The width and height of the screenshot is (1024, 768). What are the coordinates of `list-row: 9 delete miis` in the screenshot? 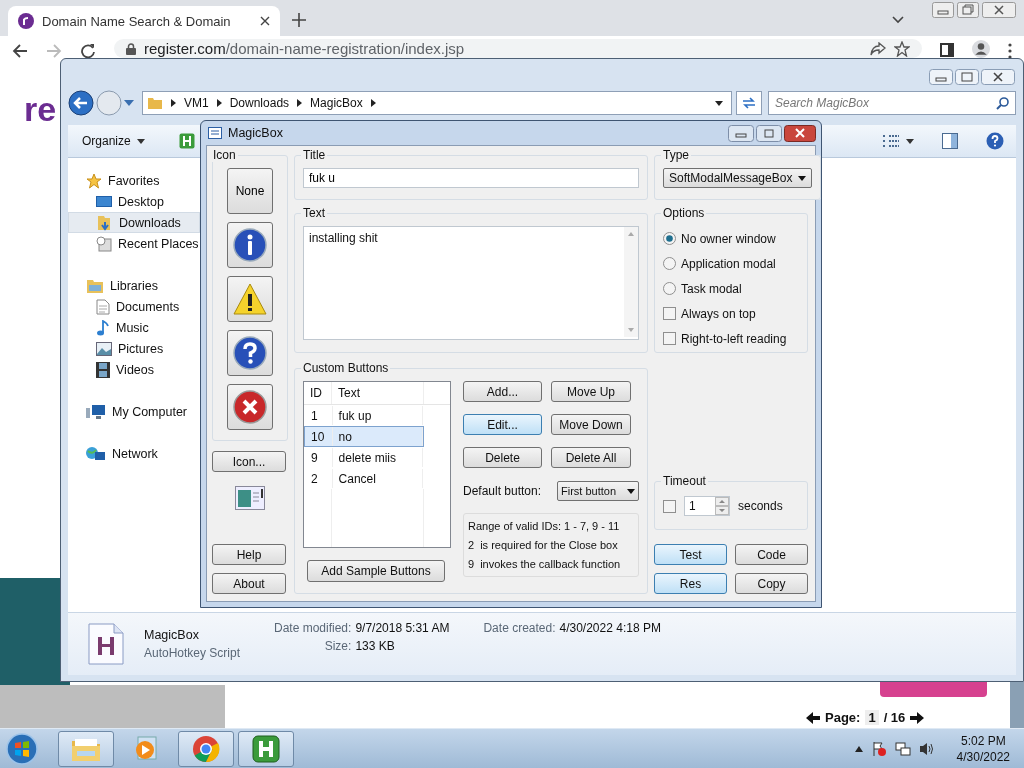 It's located at (364, 457).